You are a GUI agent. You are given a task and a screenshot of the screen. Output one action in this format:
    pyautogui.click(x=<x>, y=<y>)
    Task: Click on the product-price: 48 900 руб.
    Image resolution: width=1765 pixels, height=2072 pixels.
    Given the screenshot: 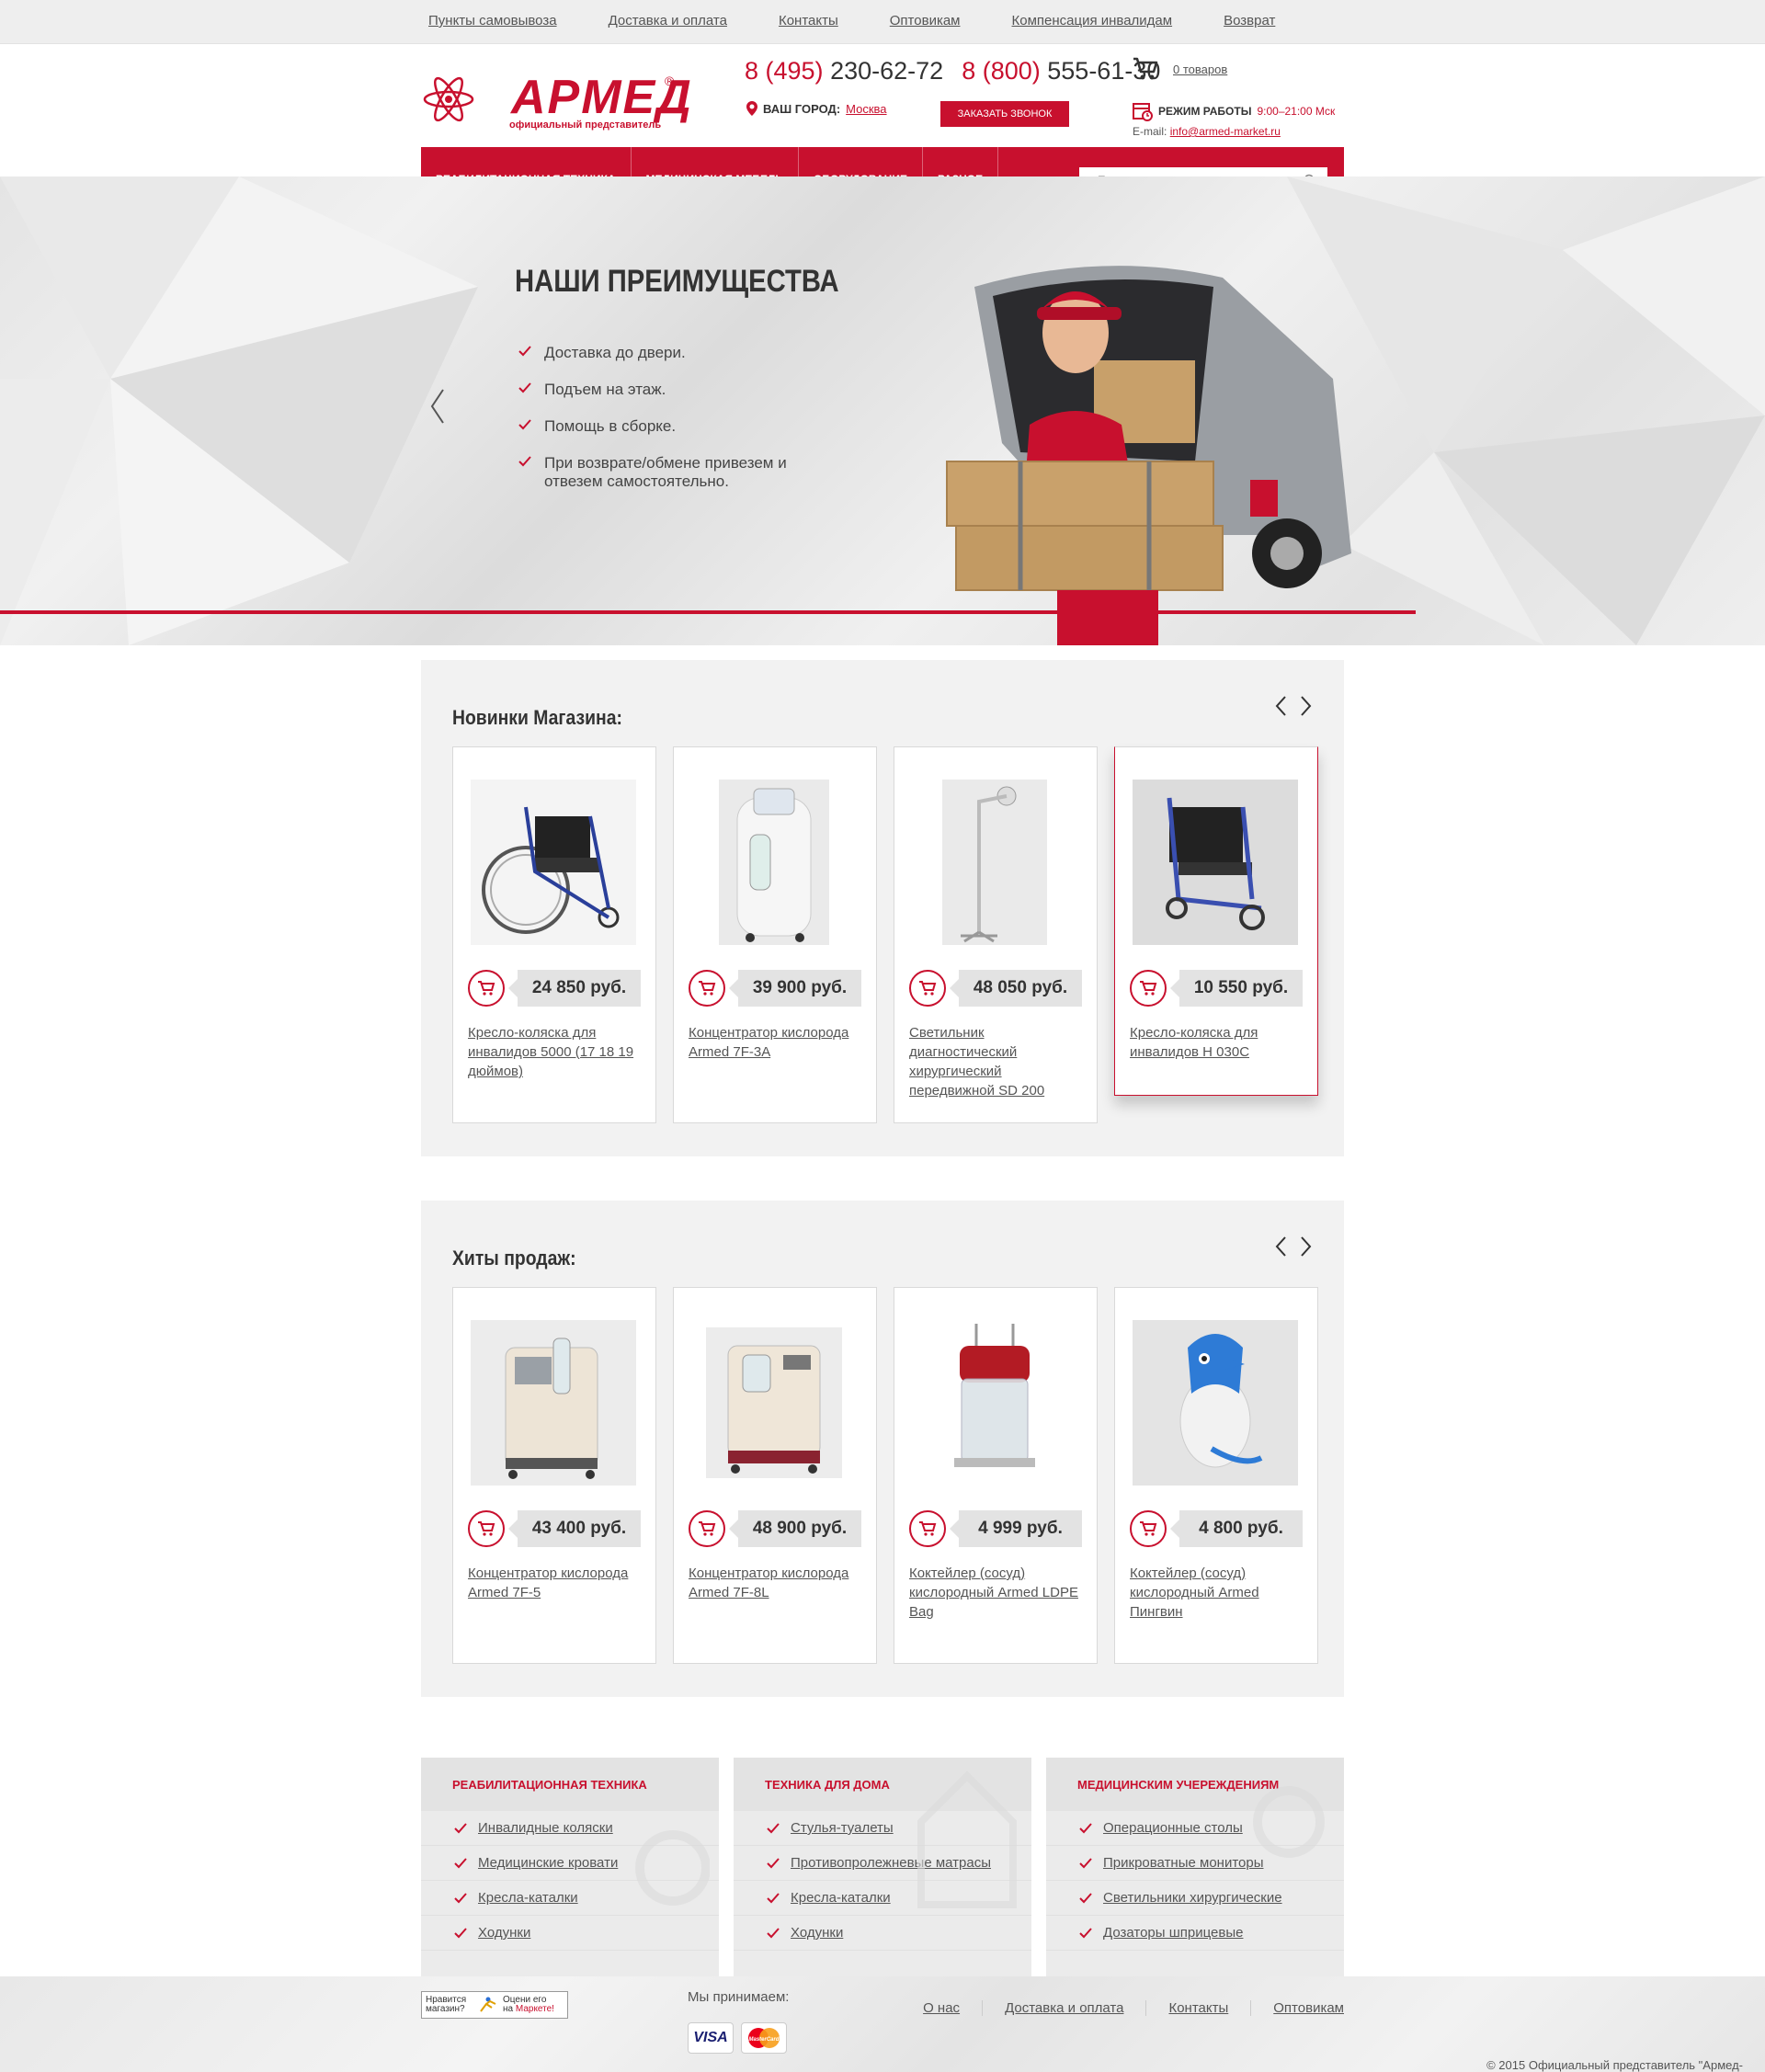 What is the action you would take?
    pyautogui.click(x=795, y=1528)
    